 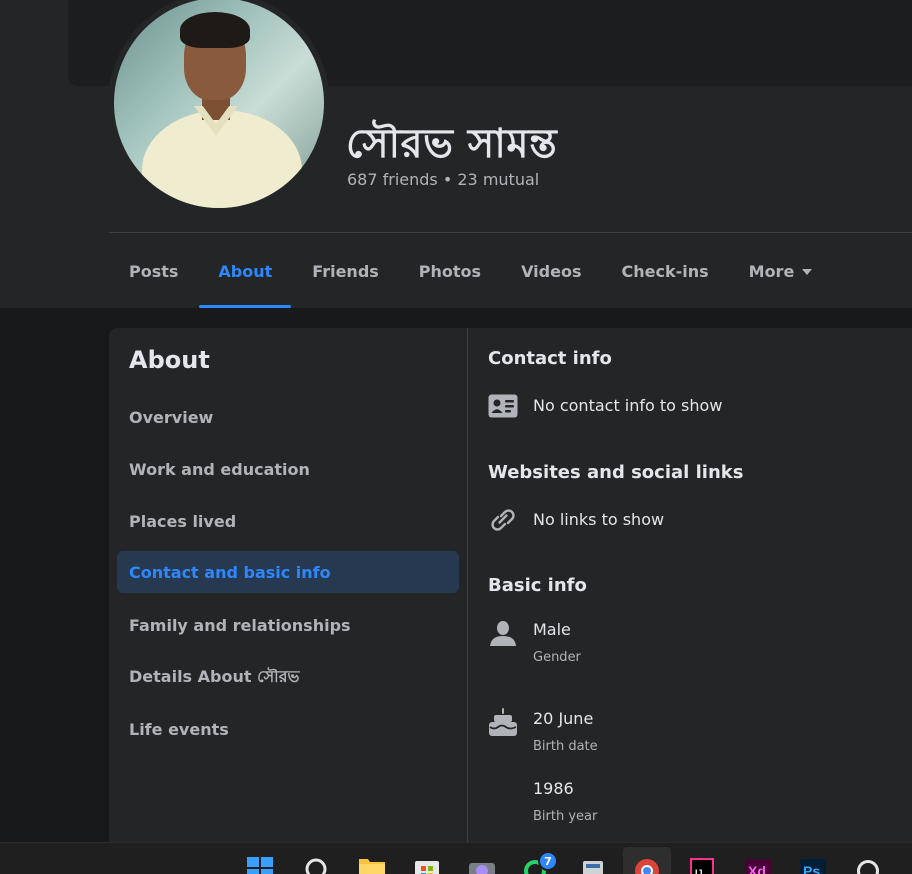 I want to click on nav-item-details-about: Details About সৌরভ, so click(x=288, y=677).